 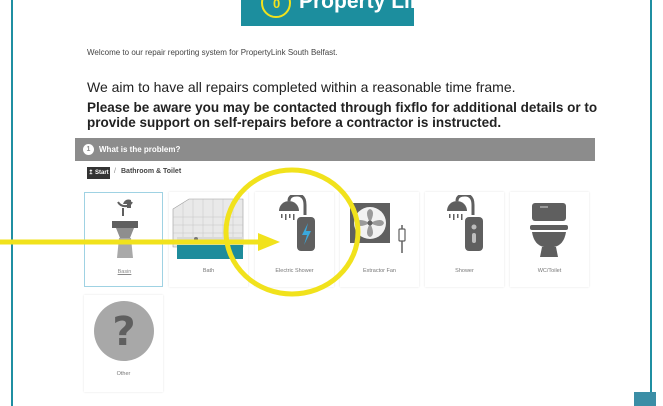 I want to click on breadcrumb-current: Bathroom & Toilet, so click(x=151, y=171).